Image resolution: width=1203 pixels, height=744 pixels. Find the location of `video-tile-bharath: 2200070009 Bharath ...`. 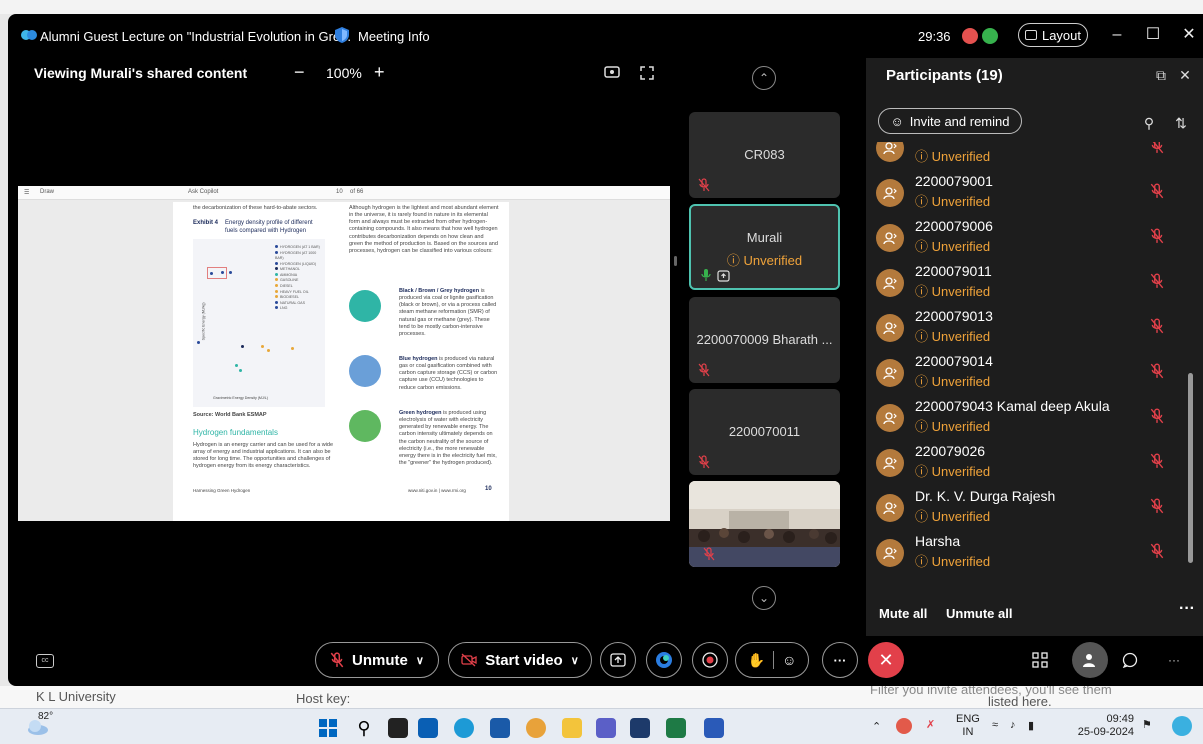

video-tile-bharath: 2200070009 Bharath ... is located at coordinates (764, 340).